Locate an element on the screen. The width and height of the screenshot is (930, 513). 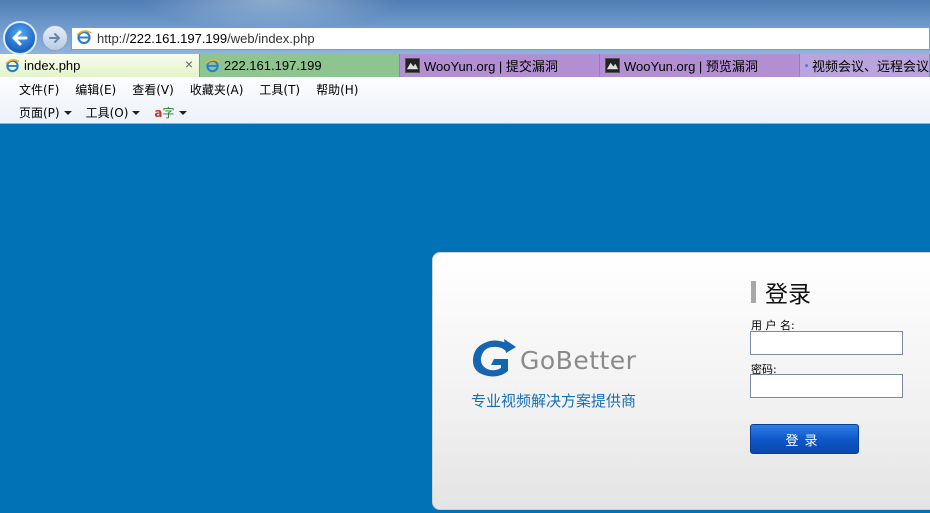
forward-button is located at coordinates (55, 38).